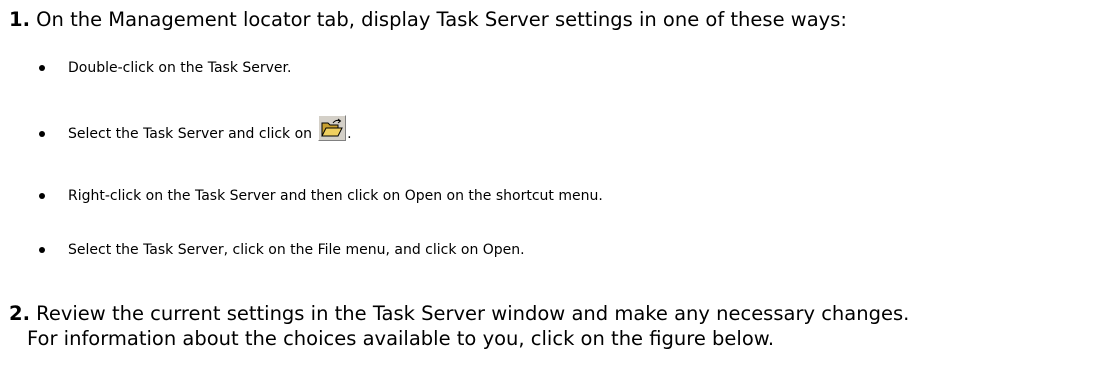  I want to click on bullet-item-double-click: Double-click on the Task Server., so click(165, 68).